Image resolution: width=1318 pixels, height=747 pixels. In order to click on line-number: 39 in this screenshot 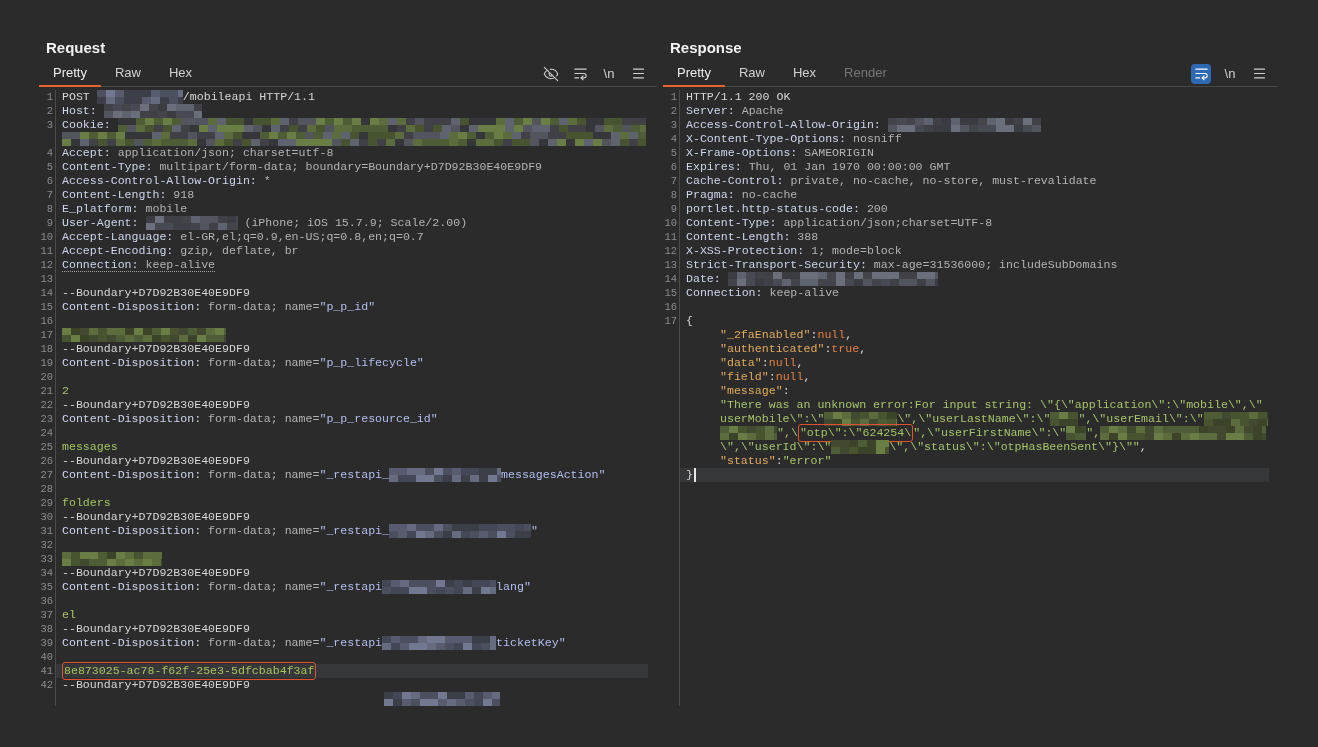, I will do `click(46, 643)`.